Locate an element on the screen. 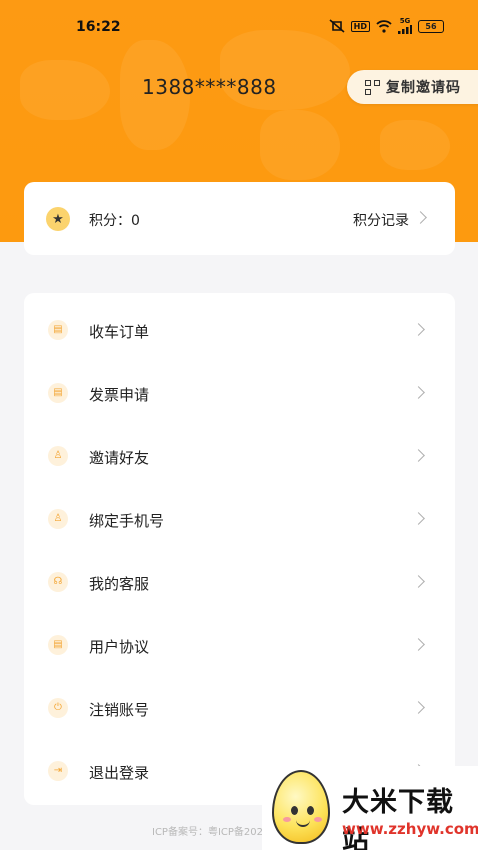  user-phone: 1388****888 is located at coordinates (209, 87).